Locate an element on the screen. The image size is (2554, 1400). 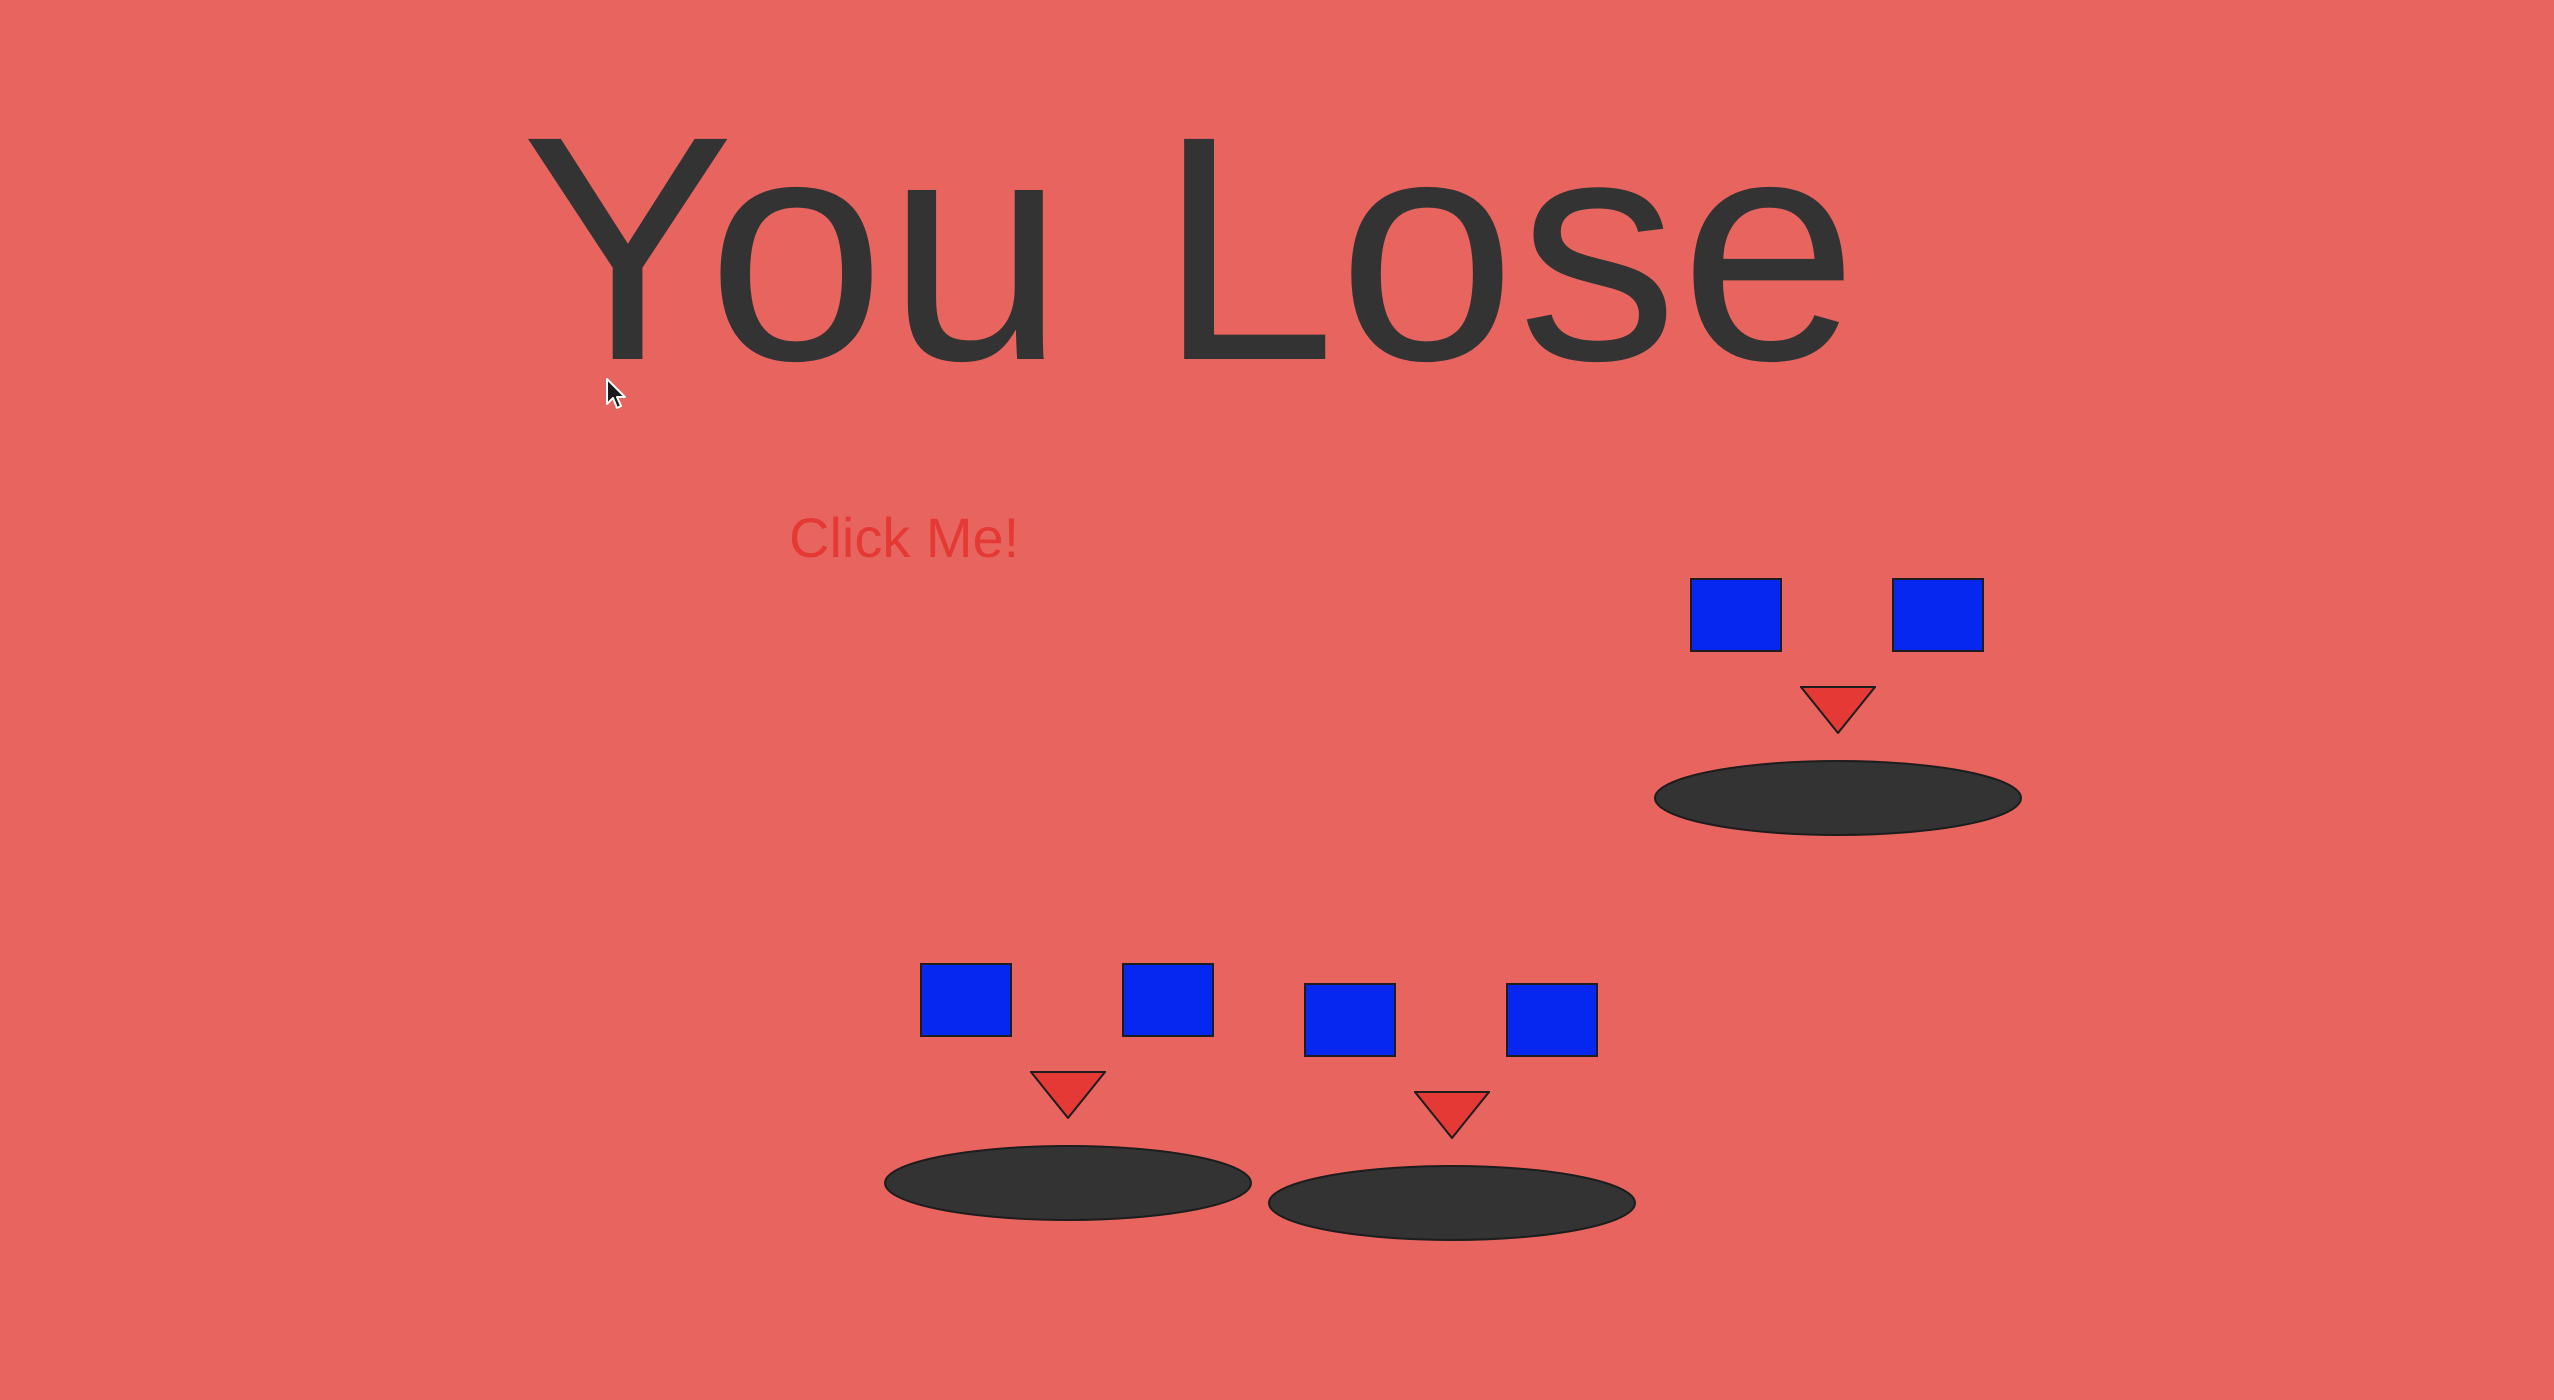
click-me-button: Click Me! is located at coordinates (904, 538).